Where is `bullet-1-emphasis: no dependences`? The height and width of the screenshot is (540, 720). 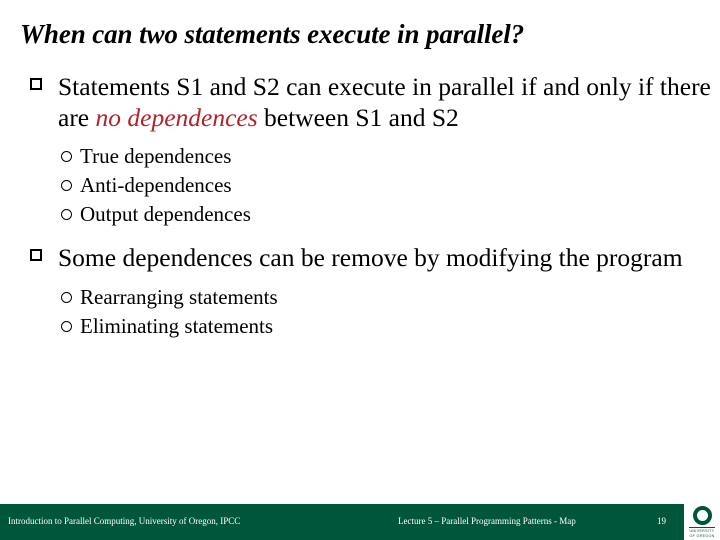 bullet-1-emphasis: no dependences is located at coordinates (176, 117).